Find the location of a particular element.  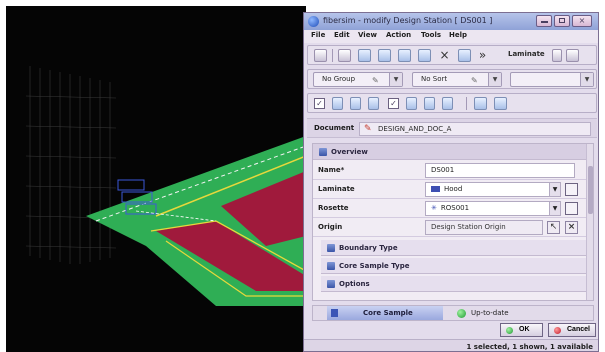

selection-summary: 1 selected, 1 shown, 1 available is located at coordinates (529, 347).